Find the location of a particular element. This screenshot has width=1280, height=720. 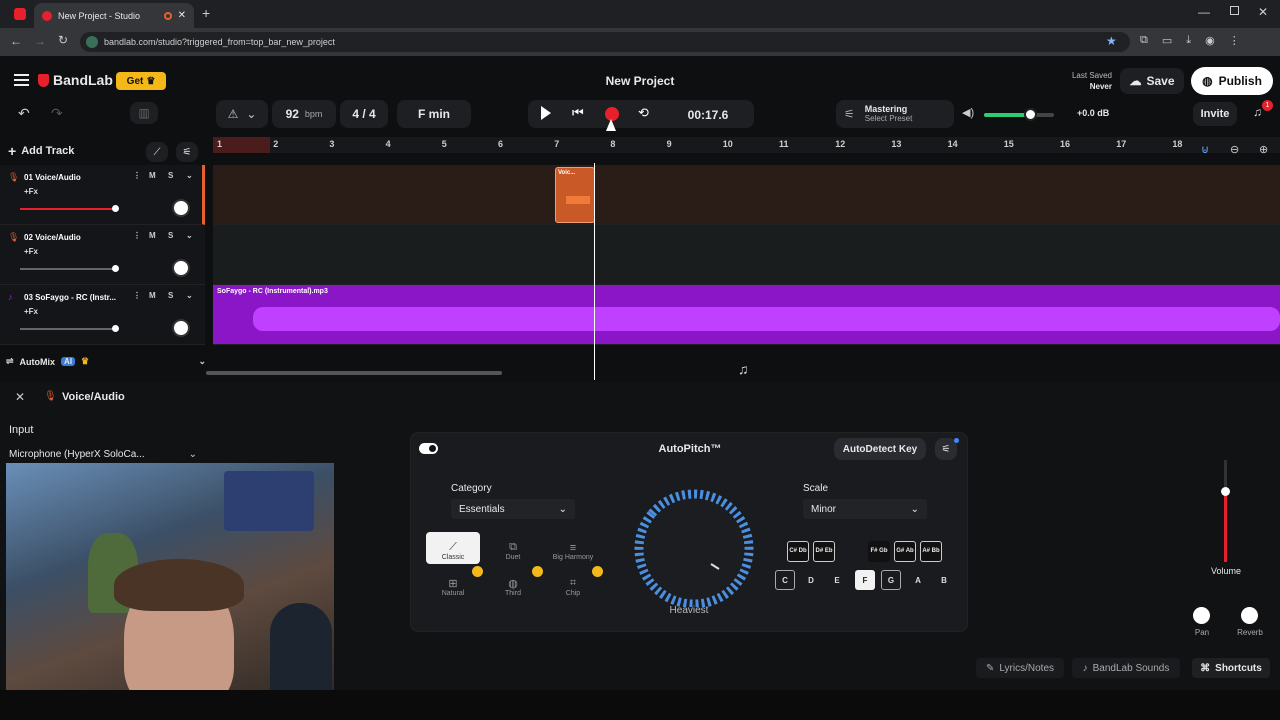

add-track-button: + Add Track is located at coordinates (41, 151).